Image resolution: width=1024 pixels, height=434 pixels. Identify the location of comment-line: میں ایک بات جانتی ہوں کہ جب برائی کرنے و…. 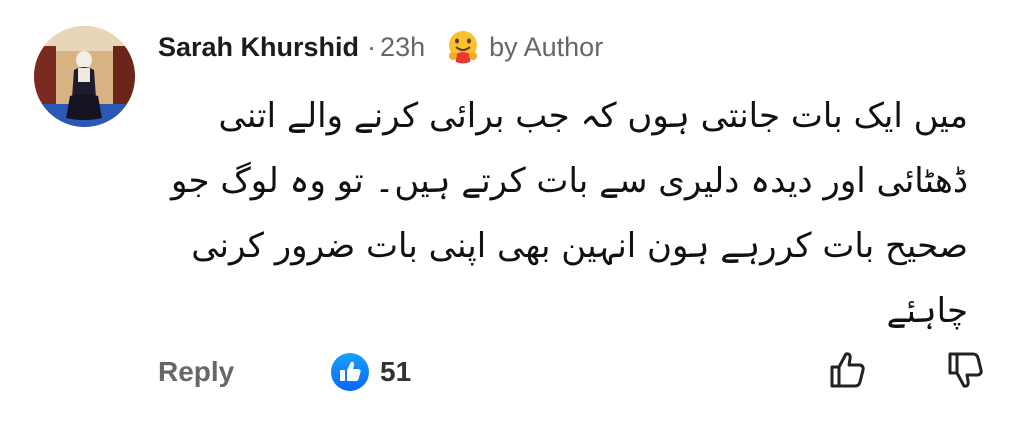
(593, 116).